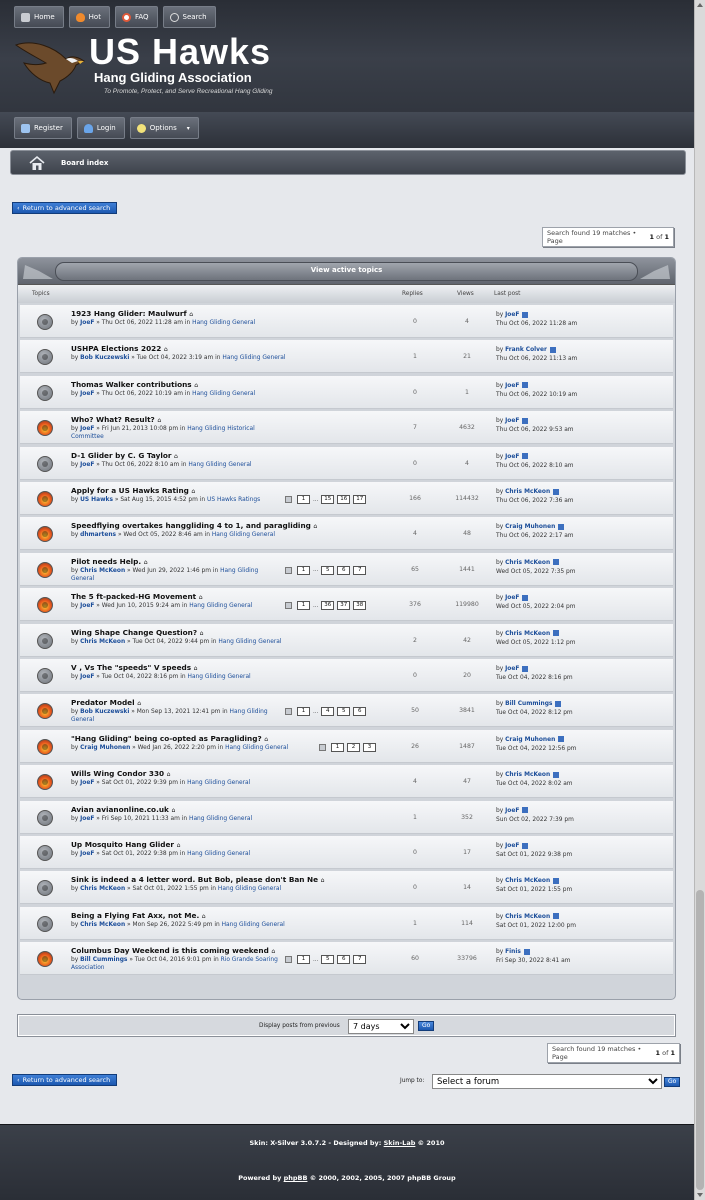  Describe the element at coordinates (353, 747) in the screenshot. I see `page-link: 2` at that location.